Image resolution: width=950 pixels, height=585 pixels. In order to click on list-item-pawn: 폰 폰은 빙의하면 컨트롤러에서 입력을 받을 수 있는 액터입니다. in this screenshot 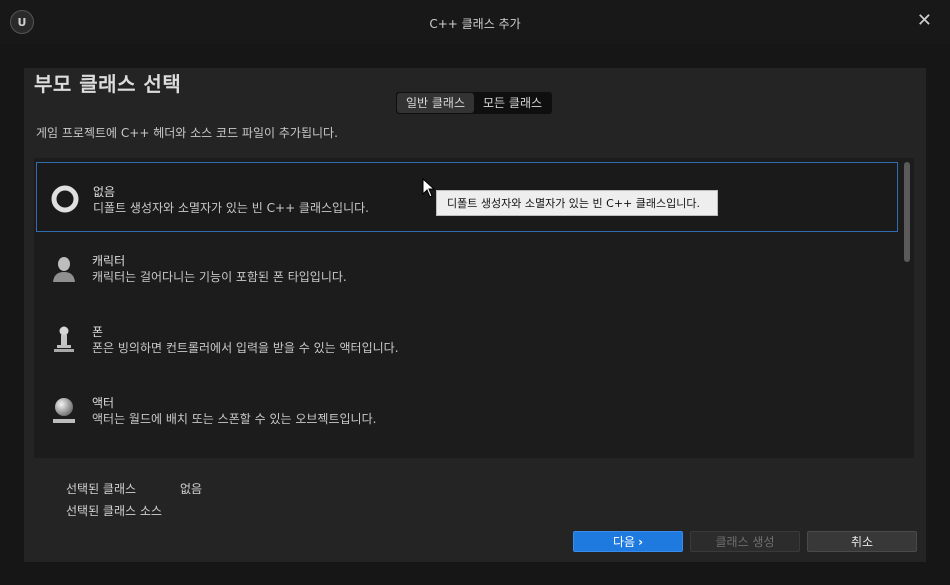, I will do `click(467, 338)`.